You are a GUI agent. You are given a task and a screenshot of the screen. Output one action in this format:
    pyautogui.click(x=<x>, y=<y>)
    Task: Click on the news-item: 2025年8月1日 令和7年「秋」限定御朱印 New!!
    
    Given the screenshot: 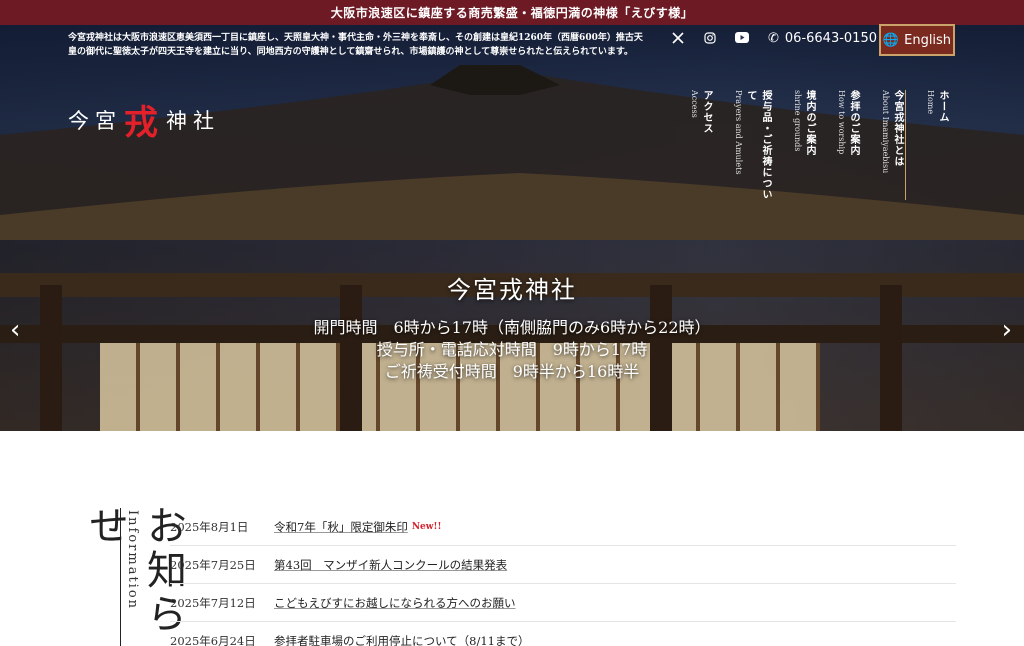 What is the action you would take?
    pyautogui.click(x=563, y=527)
    